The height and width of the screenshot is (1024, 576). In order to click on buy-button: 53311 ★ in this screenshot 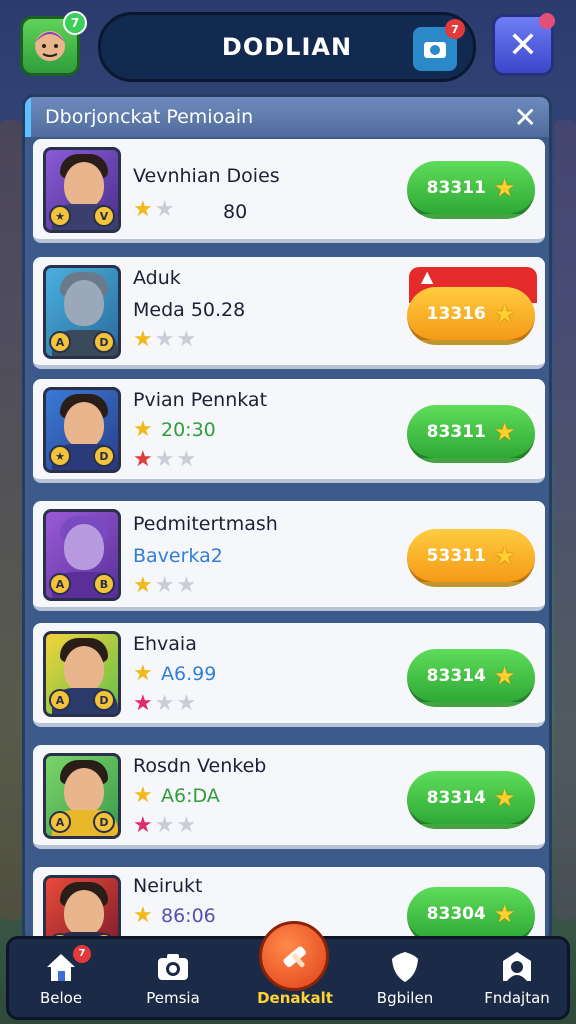, I will do `click(471, 558)`.